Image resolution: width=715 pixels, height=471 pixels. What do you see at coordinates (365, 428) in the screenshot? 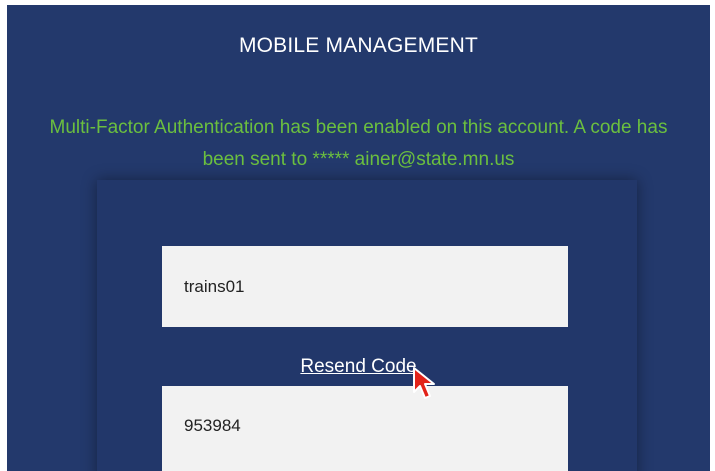
I see `code-field: 953984` at bounding box center [365, 428].